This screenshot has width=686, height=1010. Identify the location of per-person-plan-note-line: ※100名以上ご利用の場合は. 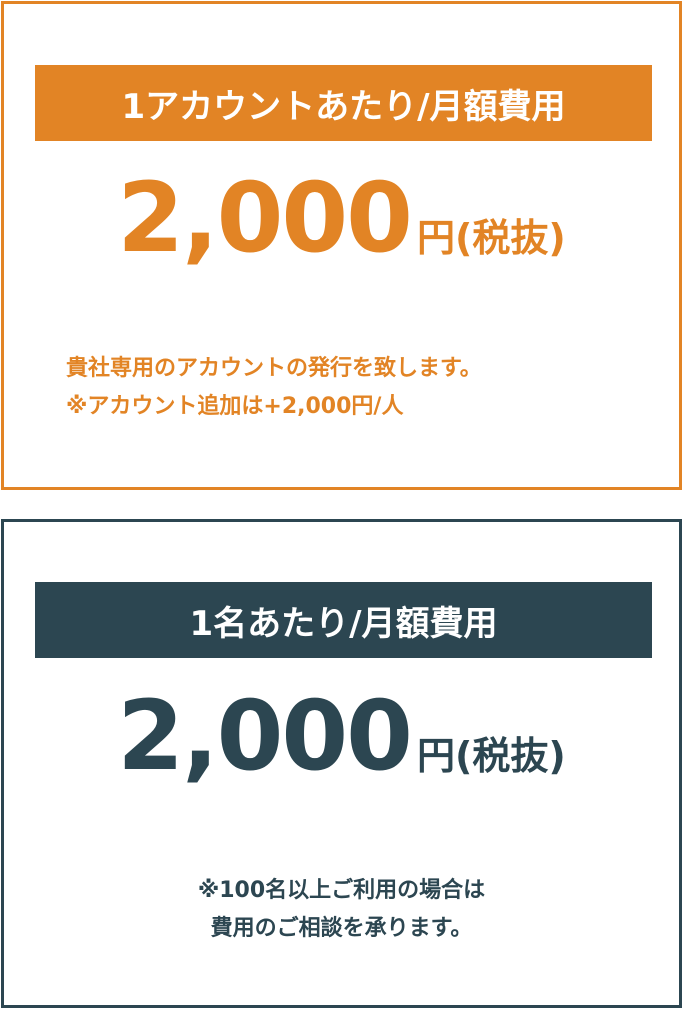
(341, 890).